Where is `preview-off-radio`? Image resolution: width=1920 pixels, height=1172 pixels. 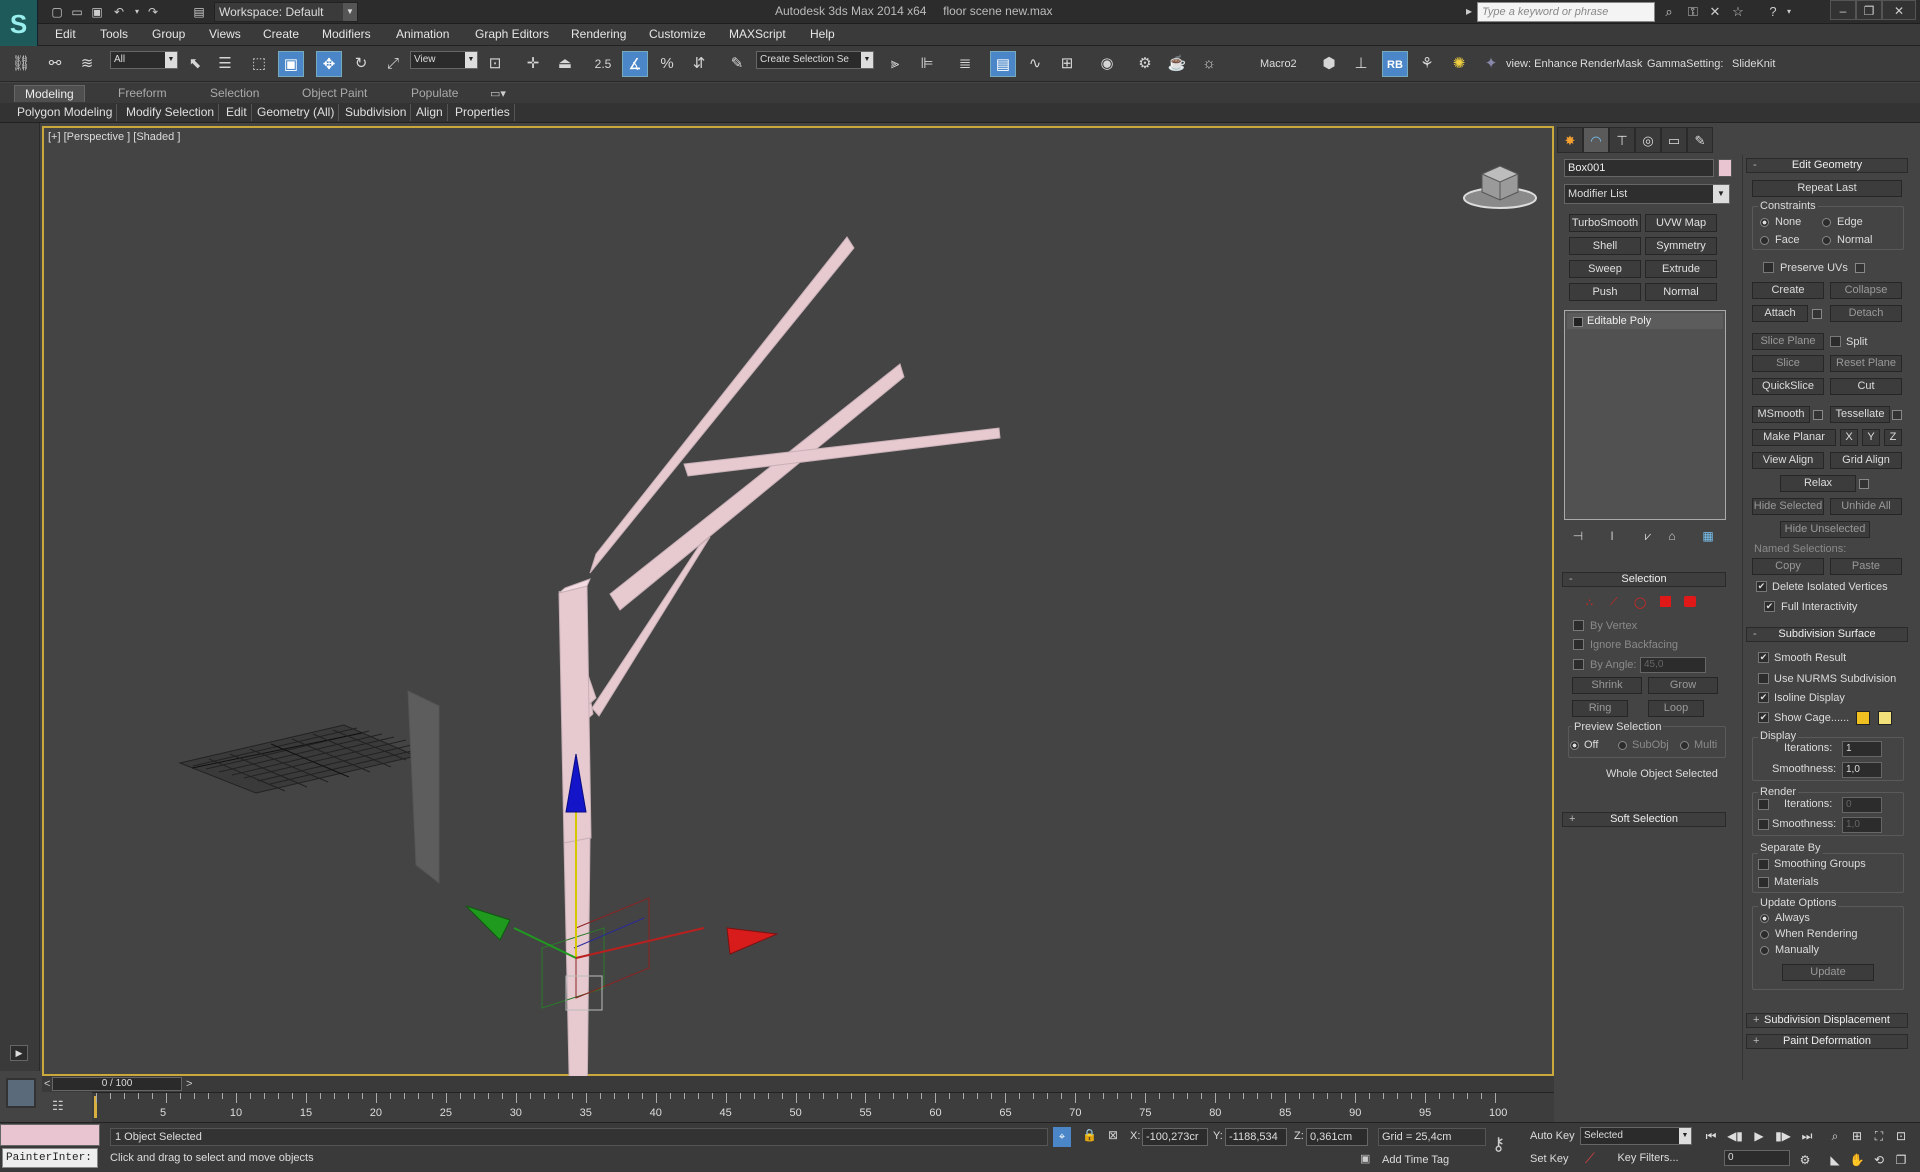 preview-off-radio is located at coordinates (1574, 745).